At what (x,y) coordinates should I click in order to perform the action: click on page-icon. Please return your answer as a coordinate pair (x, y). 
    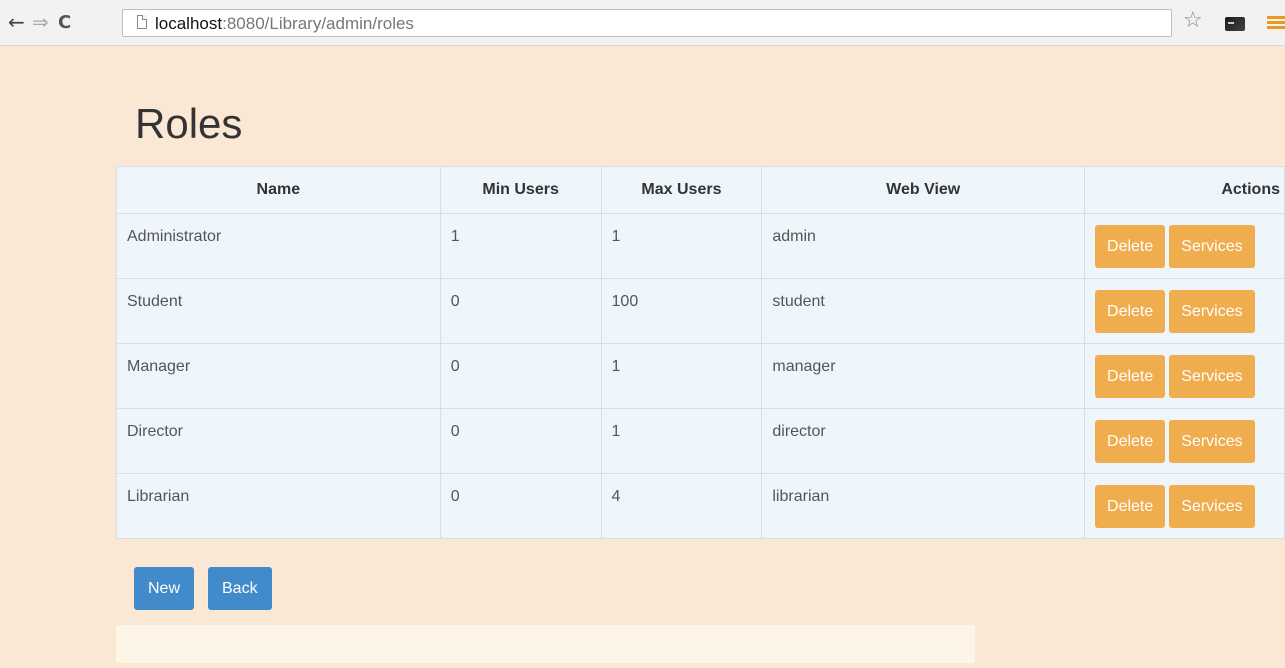
    Looking at the image, I should click on (142, 22).